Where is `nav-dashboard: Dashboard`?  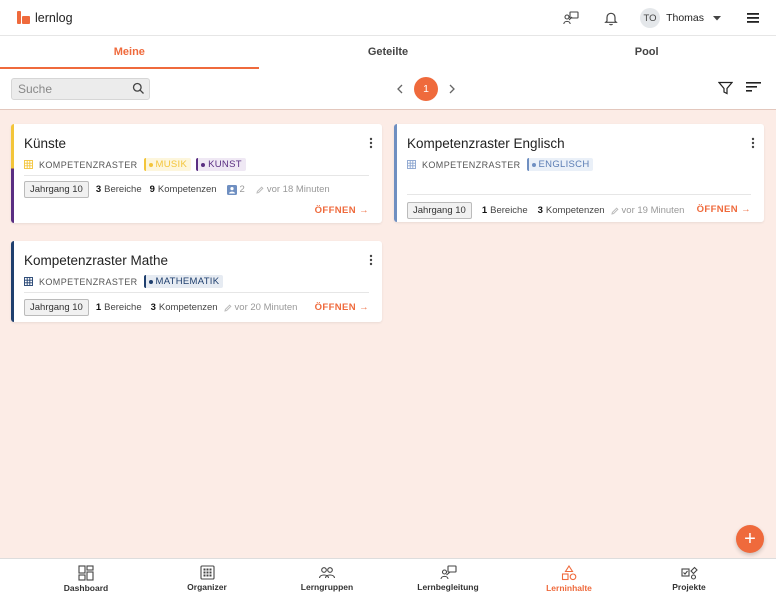
nav-dashboard: Dashboard is located at coordinates (86, 579).